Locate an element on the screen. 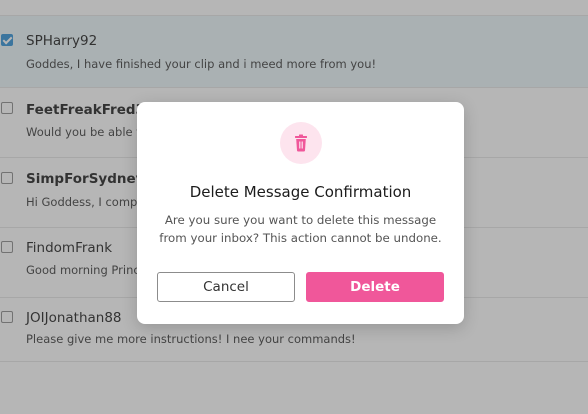  delete-button: Delete is located at coordinates (375, 287).